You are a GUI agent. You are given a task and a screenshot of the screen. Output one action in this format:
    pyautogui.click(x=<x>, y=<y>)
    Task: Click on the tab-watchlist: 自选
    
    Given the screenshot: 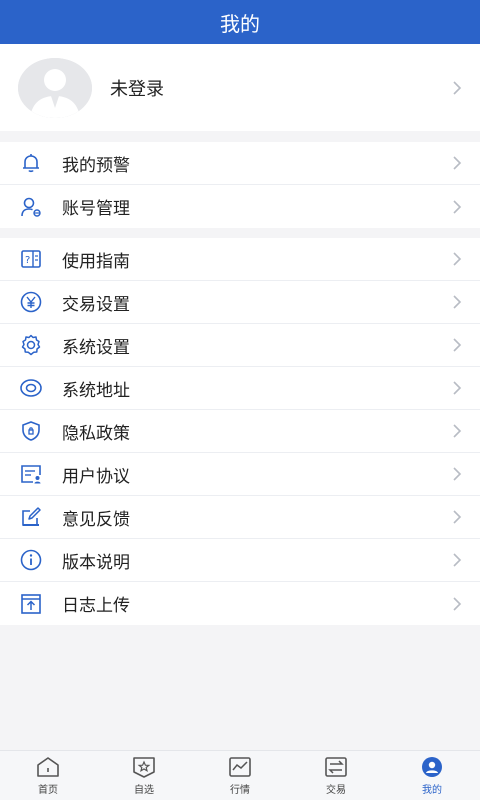 What is the action you would take?
    pyautogui.click(x=144, y=775)
    